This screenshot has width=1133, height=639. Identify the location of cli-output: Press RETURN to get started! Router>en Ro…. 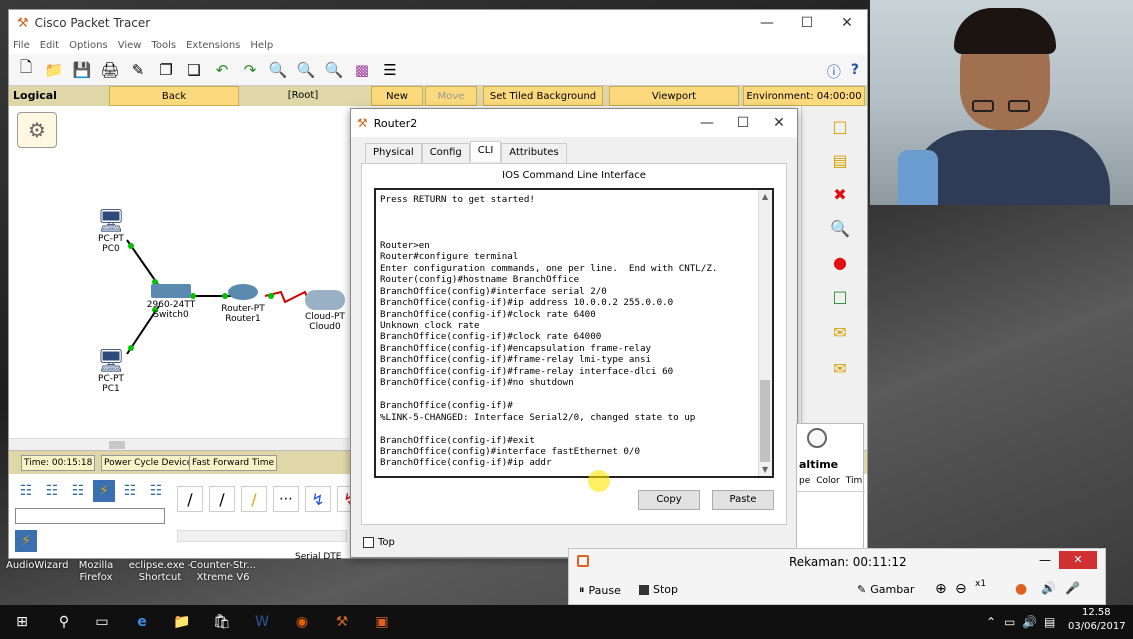
(569, 334).